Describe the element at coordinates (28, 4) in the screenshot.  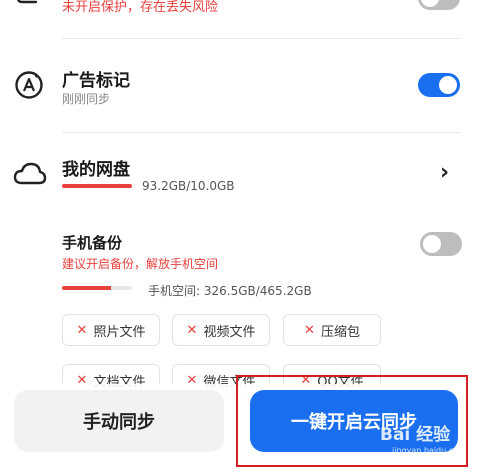
I see `top-partial-icon` at that location.